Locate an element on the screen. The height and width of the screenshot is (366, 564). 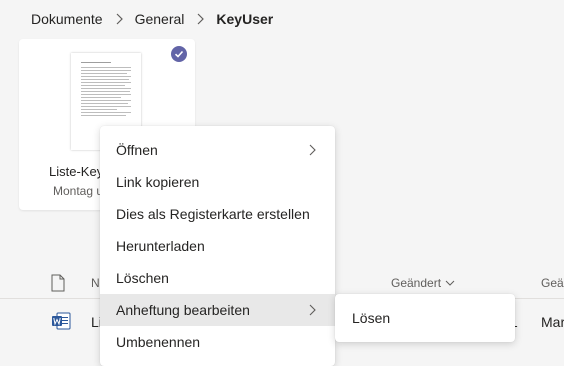
menu-item-label: Dies als Registerkarte erstellen is located at coordinates (213, 214).